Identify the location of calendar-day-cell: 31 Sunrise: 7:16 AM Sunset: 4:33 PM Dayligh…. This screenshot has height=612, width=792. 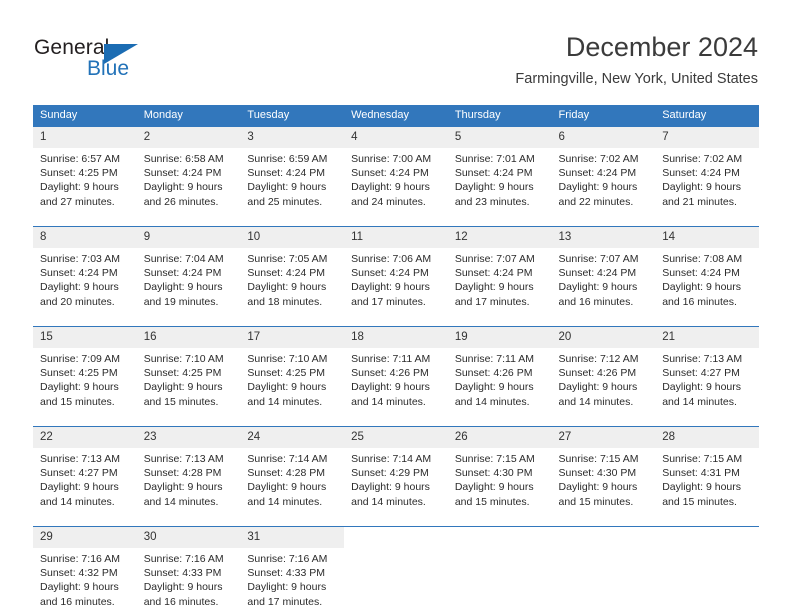
(292, 569).